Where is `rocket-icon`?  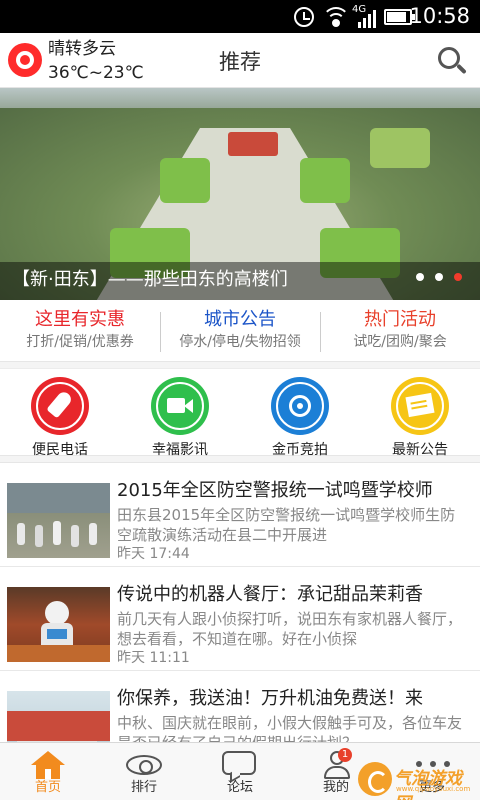
rocket-icon is located at coordinates (60, 406).